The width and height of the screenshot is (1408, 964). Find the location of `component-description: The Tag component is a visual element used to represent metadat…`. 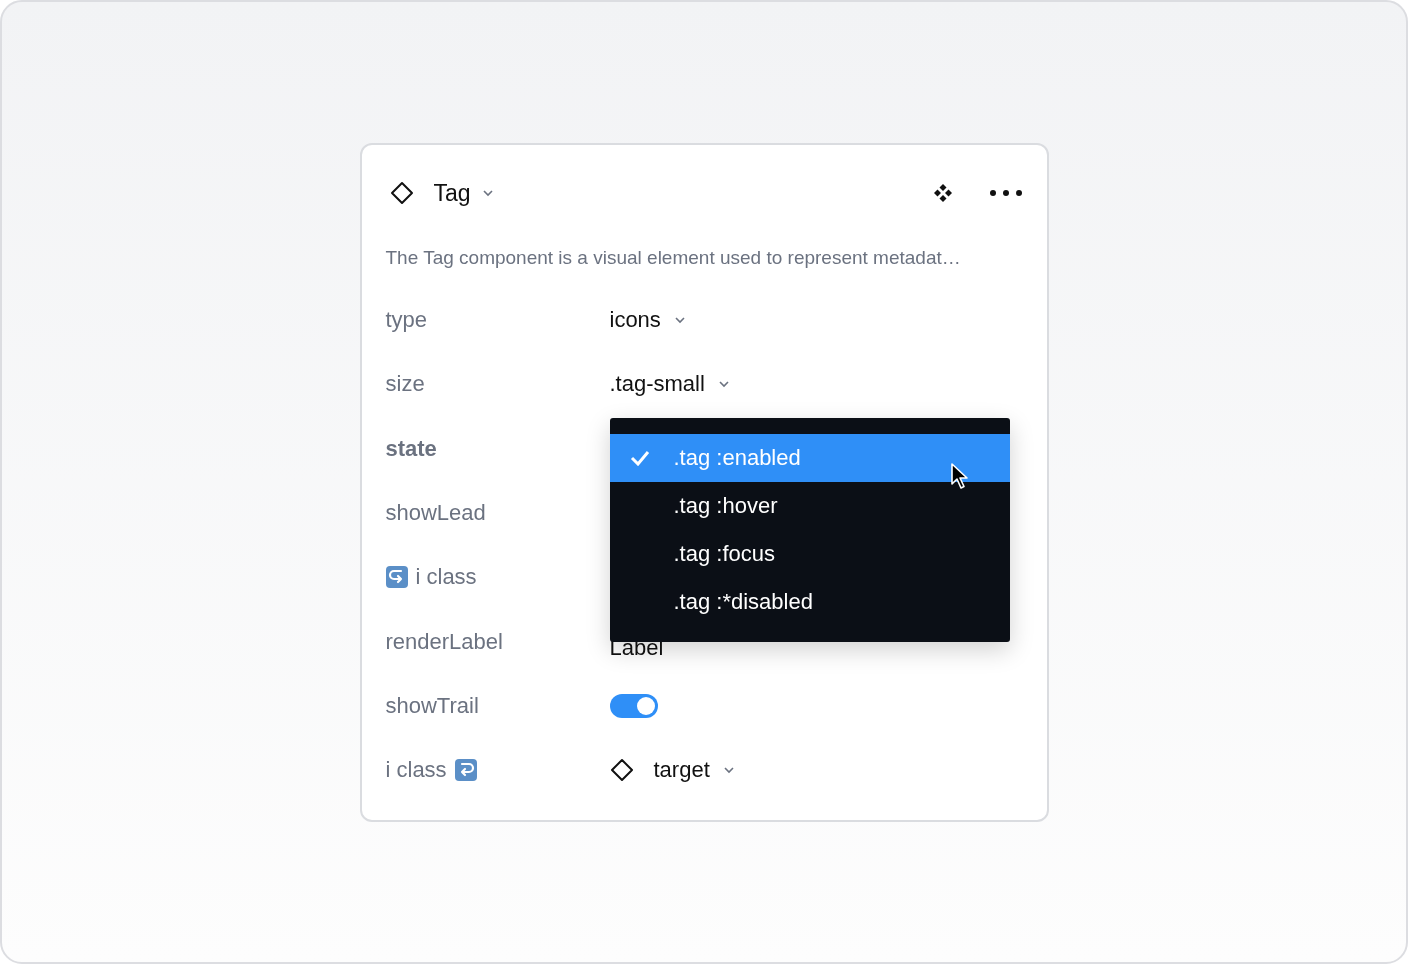

component-description: The Tag component is a visual element used to represent metadat… is located at coordinates (673, 258).